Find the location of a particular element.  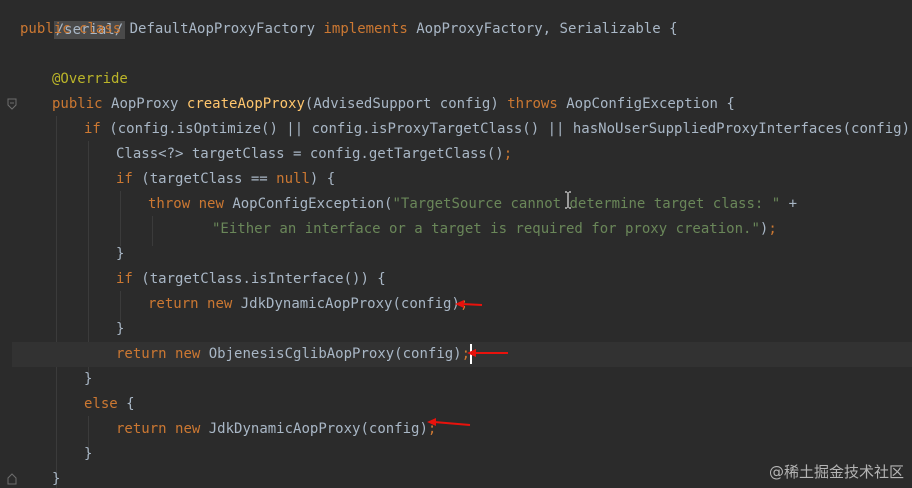

class-name: DefaultAopProxyFactory is located at coordinates (222, 29).